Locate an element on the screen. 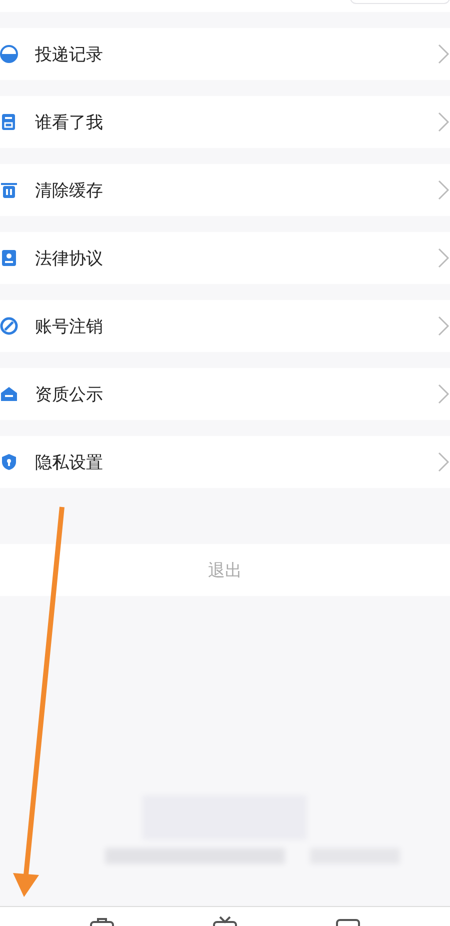 The image size is (450, 926). menu-label: 资质公示 is located at coordinates (69, 395).